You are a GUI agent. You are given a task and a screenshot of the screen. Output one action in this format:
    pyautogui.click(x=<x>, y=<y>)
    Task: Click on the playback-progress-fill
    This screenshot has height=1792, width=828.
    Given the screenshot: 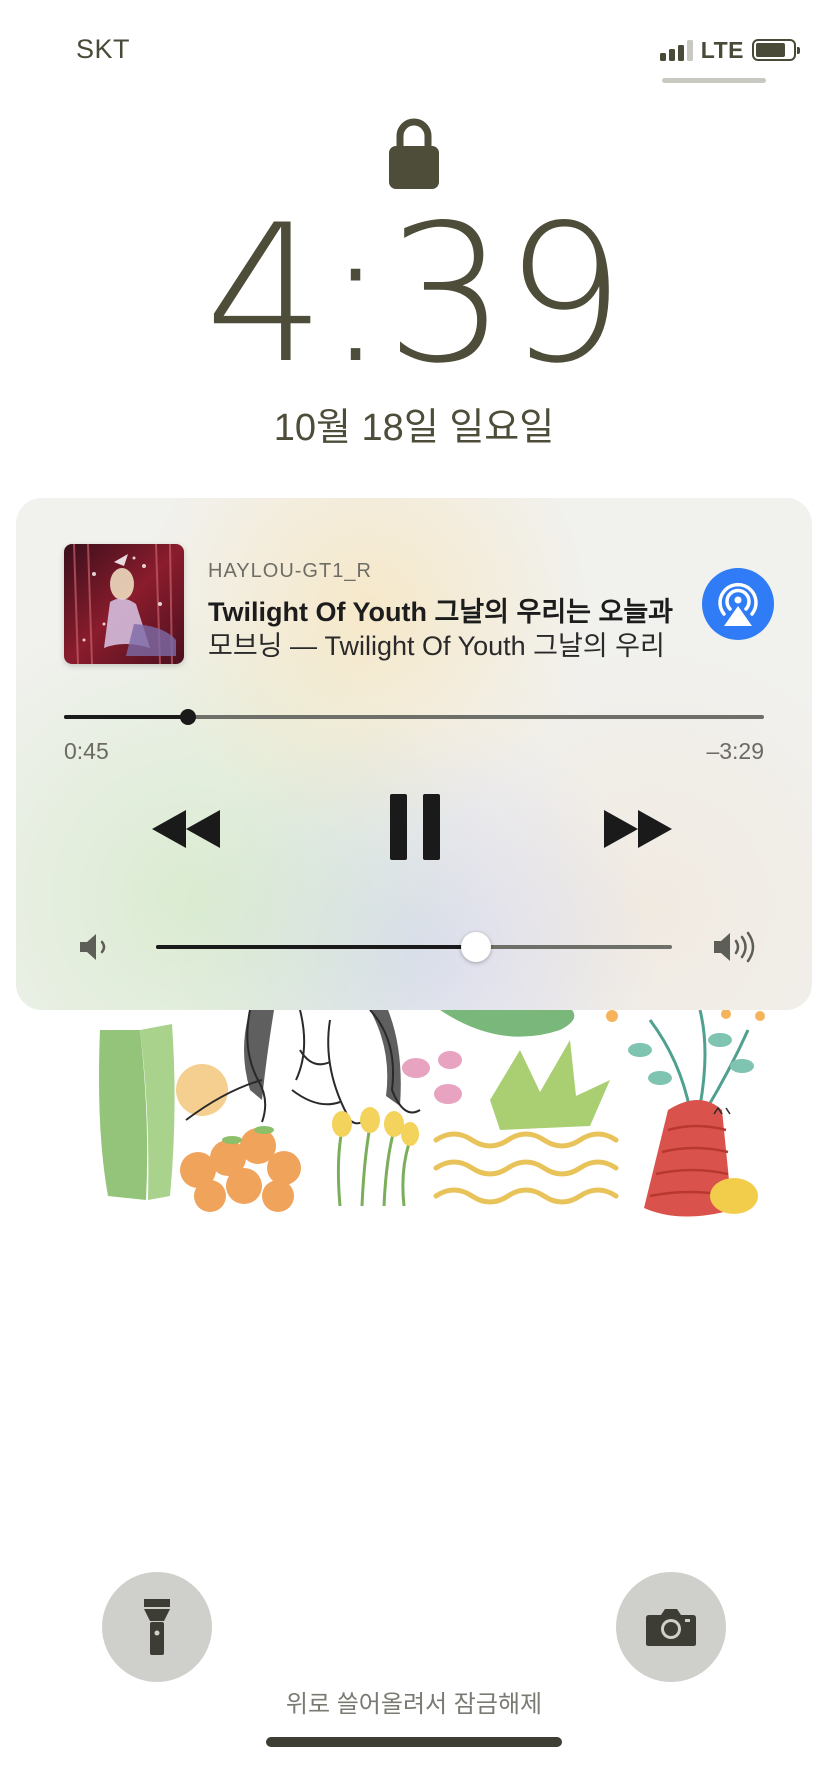 What is the action you would take?
    pyautogui.click(x=126, y=717)
    